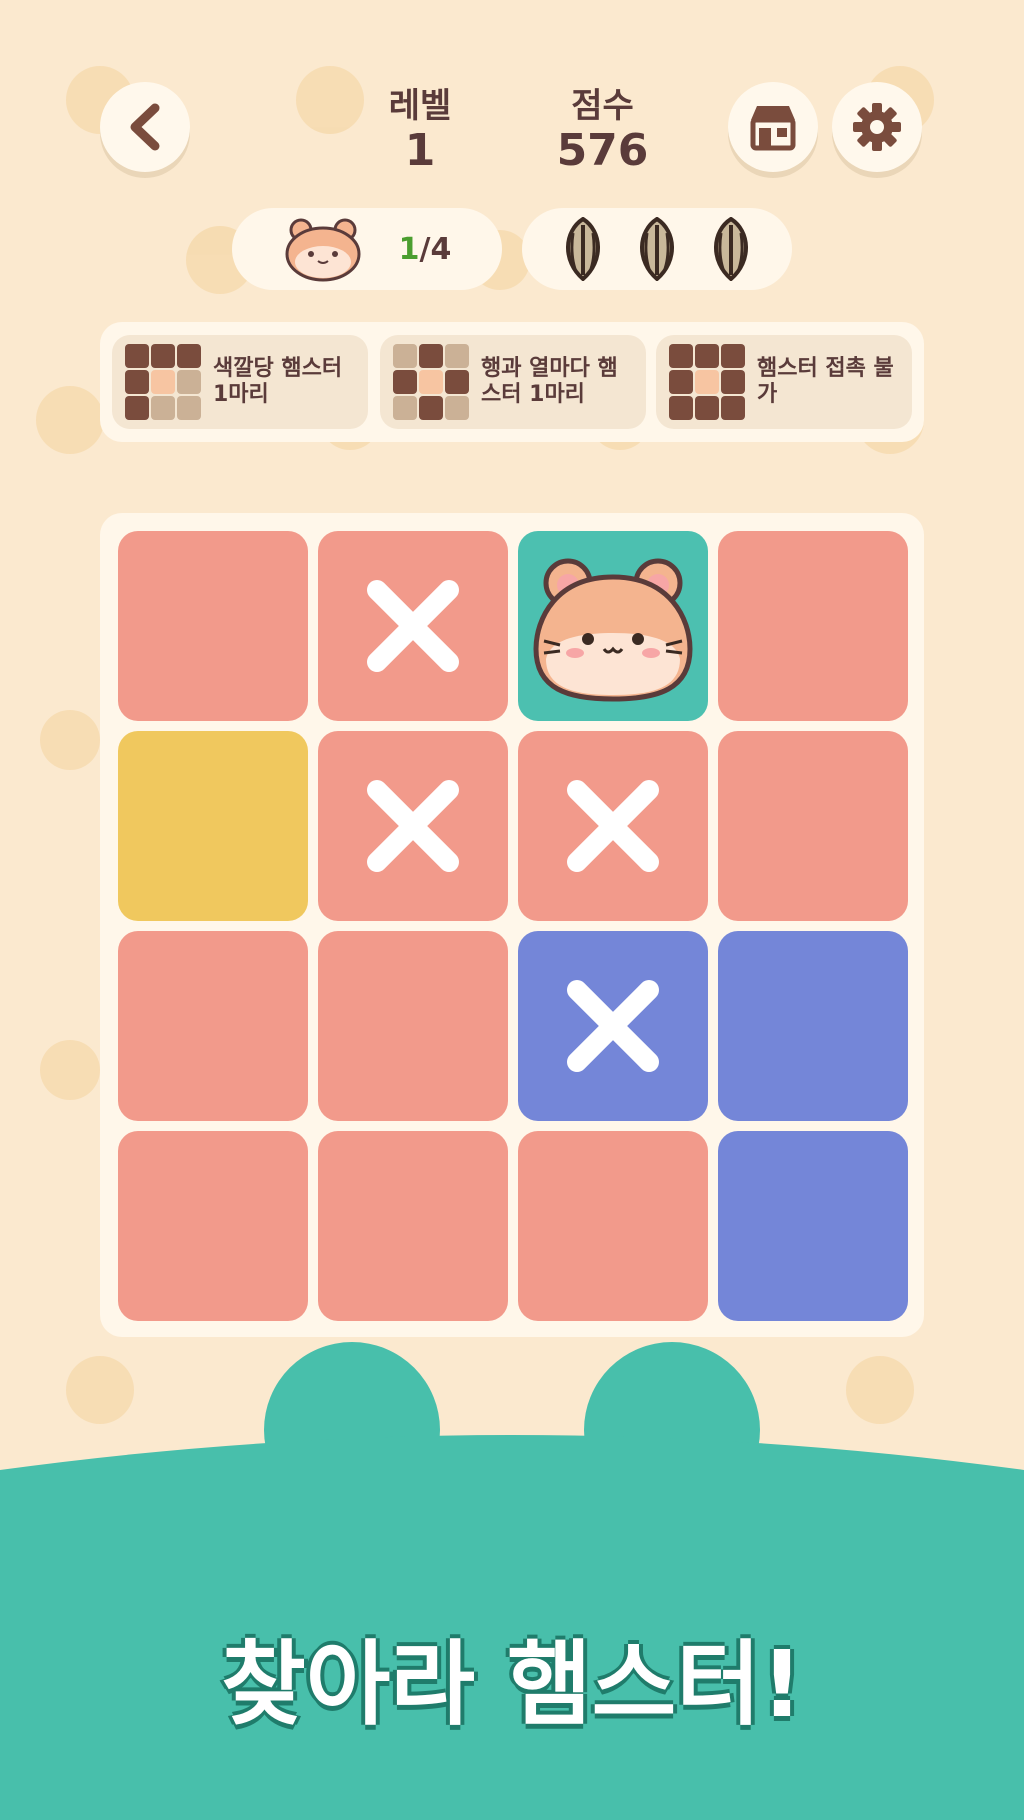  I want to click on seed-lives, so click(657, 249).